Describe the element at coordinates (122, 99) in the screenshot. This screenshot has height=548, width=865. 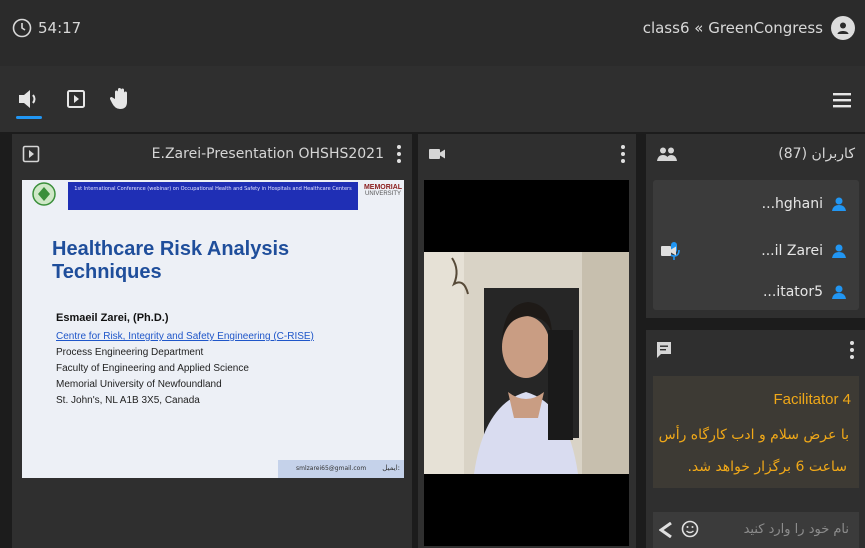
I see `raise-hand-icon` at that location.